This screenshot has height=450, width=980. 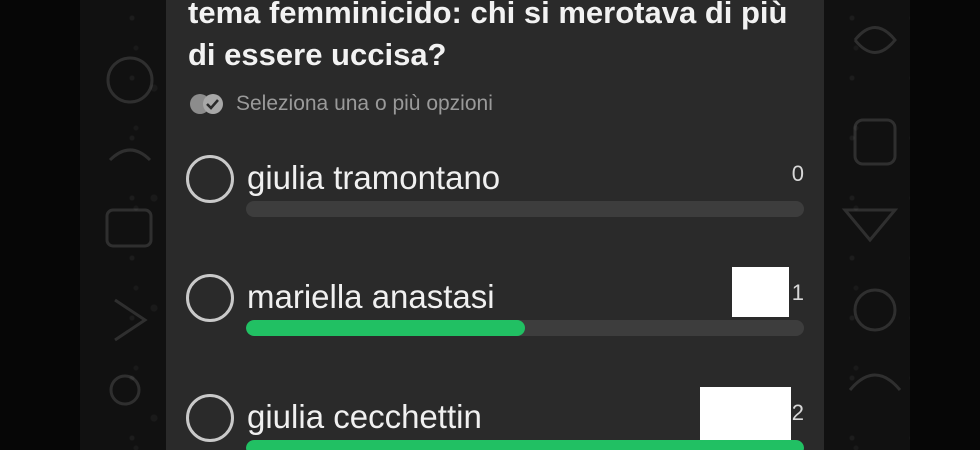 What do you see at coordinates (364, 416) in the screenshot?
I see `poll-option-label: giulia cecchettin` at bounding box center [364, 416].